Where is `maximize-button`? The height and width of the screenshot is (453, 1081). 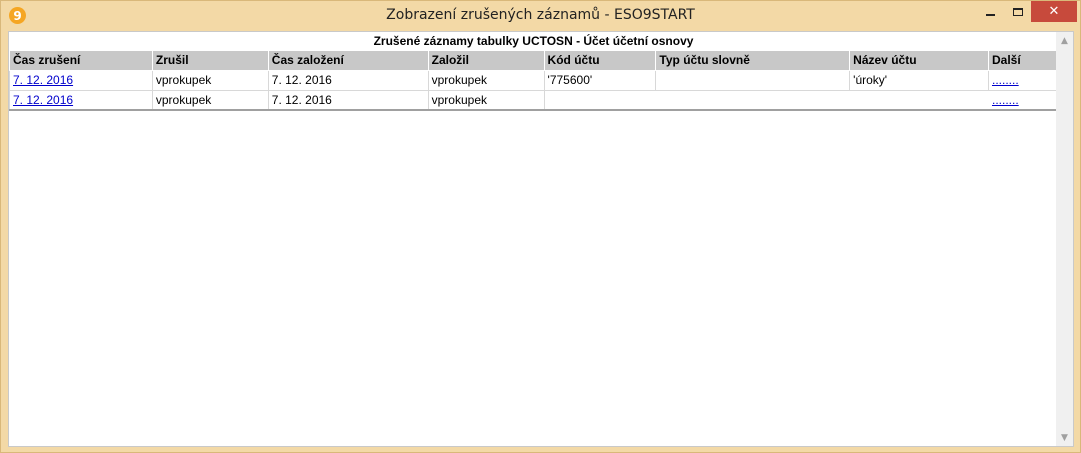 maximize-button is located at coordinates (1017, 11).